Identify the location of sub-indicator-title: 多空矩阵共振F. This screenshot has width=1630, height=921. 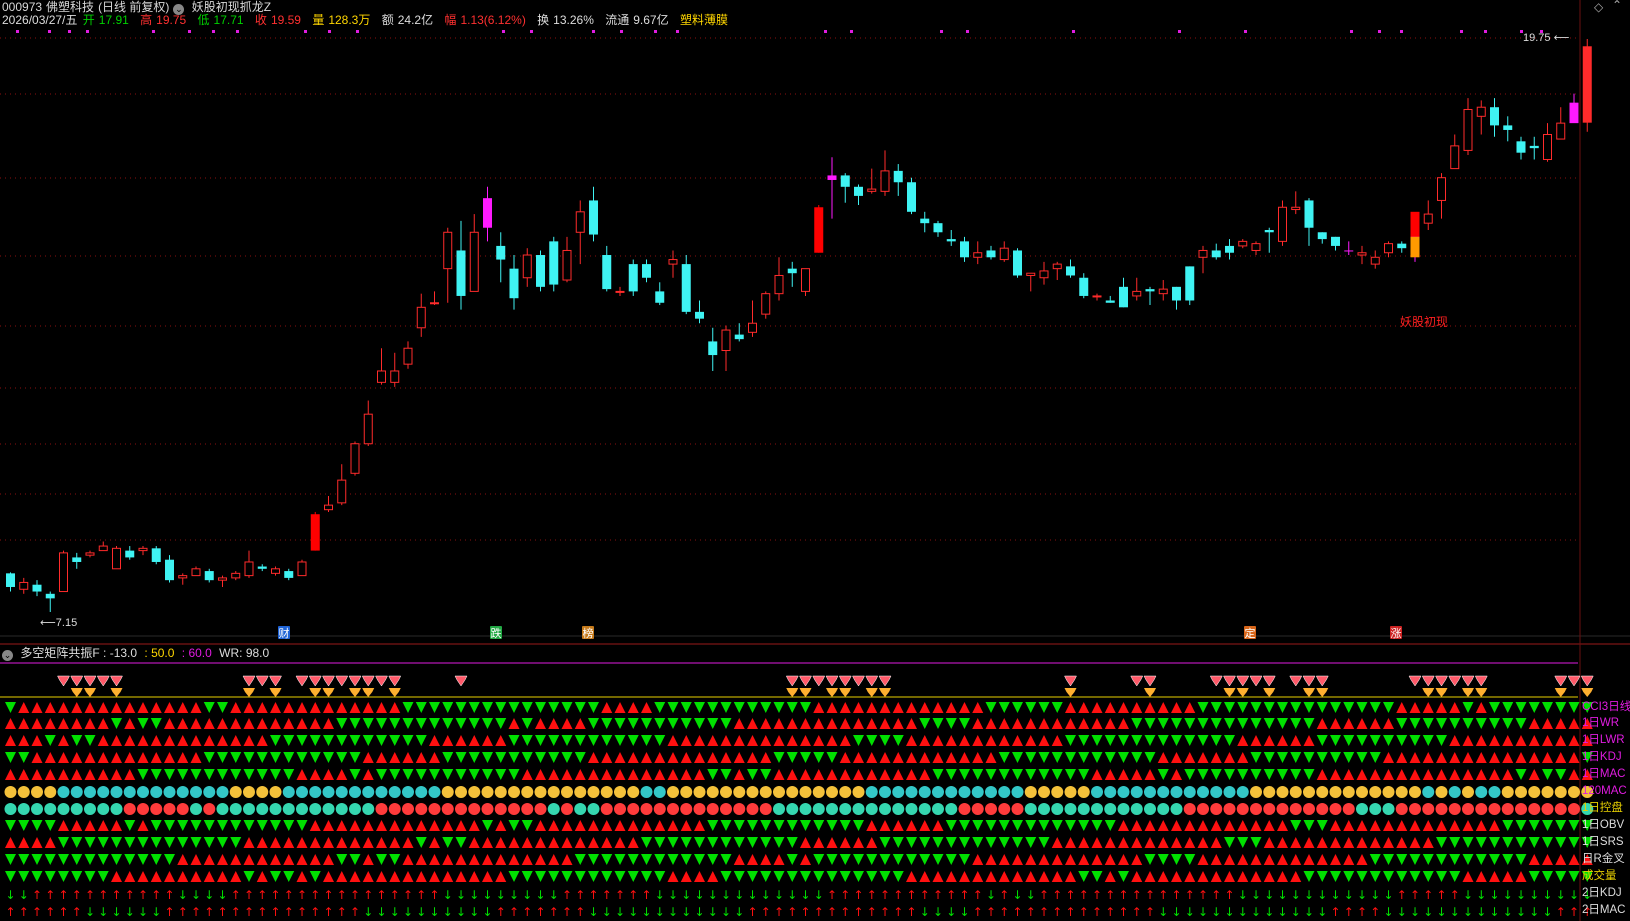
(59, 653).